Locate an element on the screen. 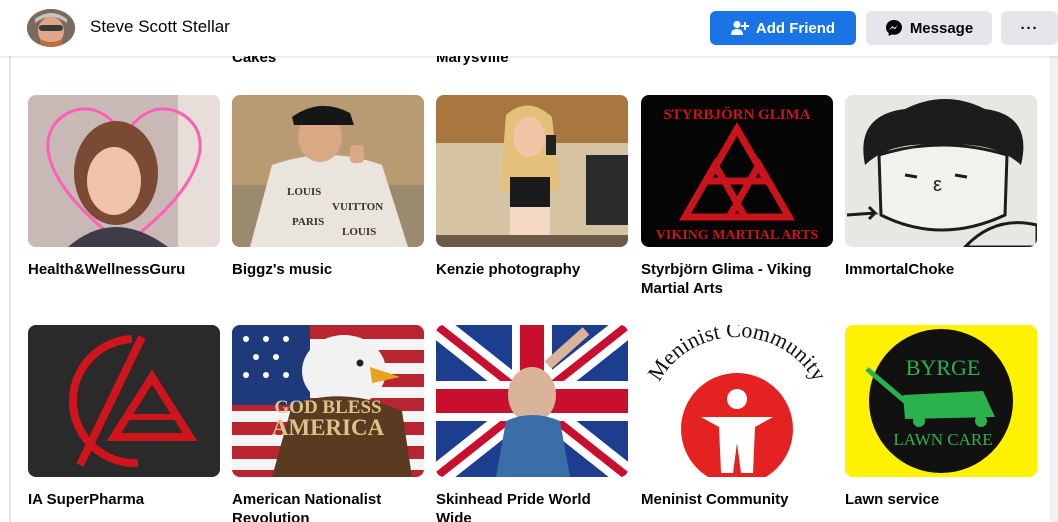 Image resolution: width=1058 pixels, height=522 pixels. svg-text: PARIS is located at coordinates (308, 222).